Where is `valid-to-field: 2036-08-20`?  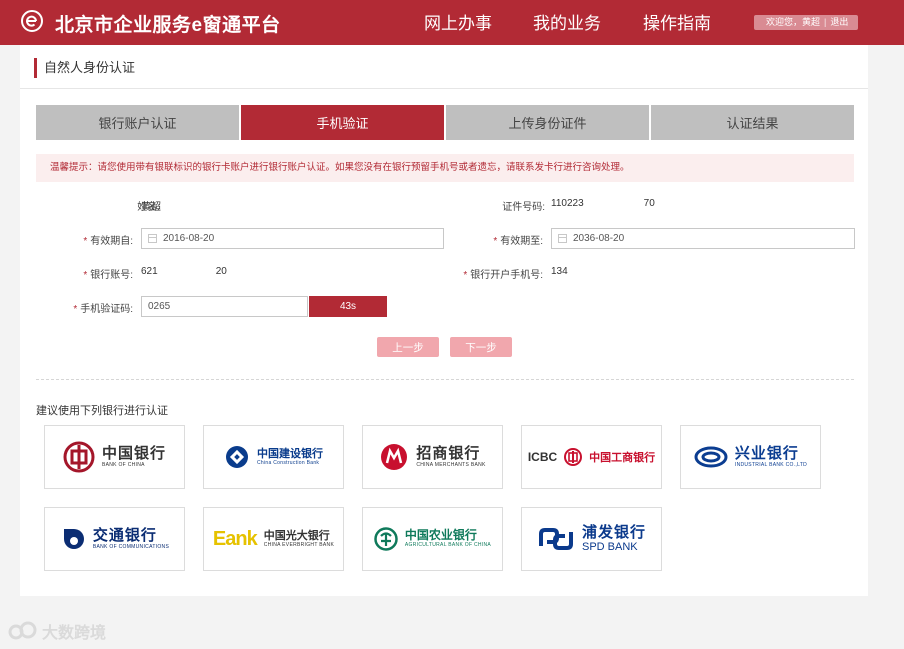 valid-to-field: 2036-08-20 is located at coordinates (703, 238).